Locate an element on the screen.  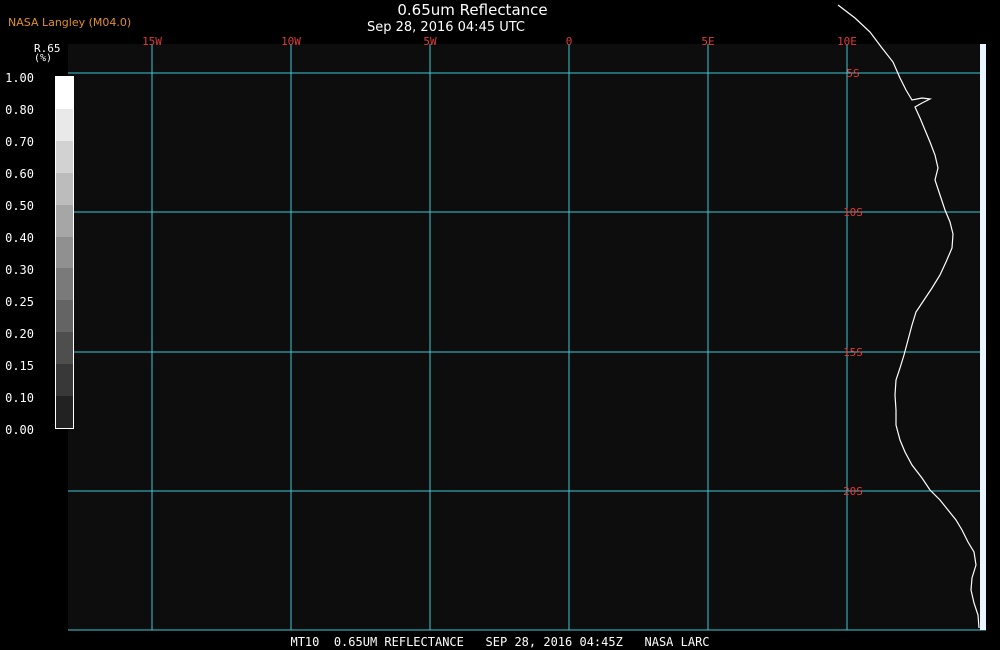
longitude-label: 5W is located at coordinates (430, 41).